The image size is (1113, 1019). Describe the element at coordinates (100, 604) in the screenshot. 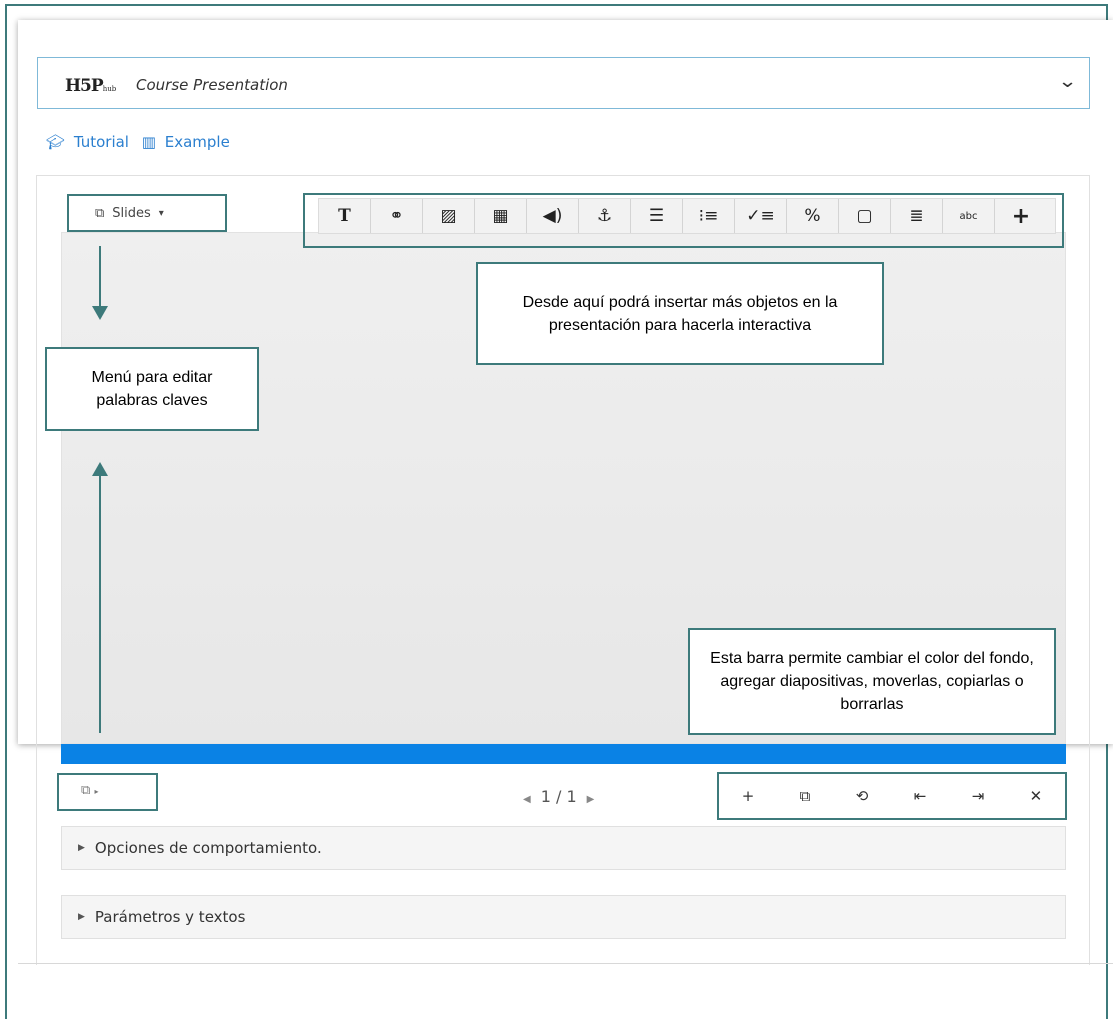

I see `arrow-up` at that location.